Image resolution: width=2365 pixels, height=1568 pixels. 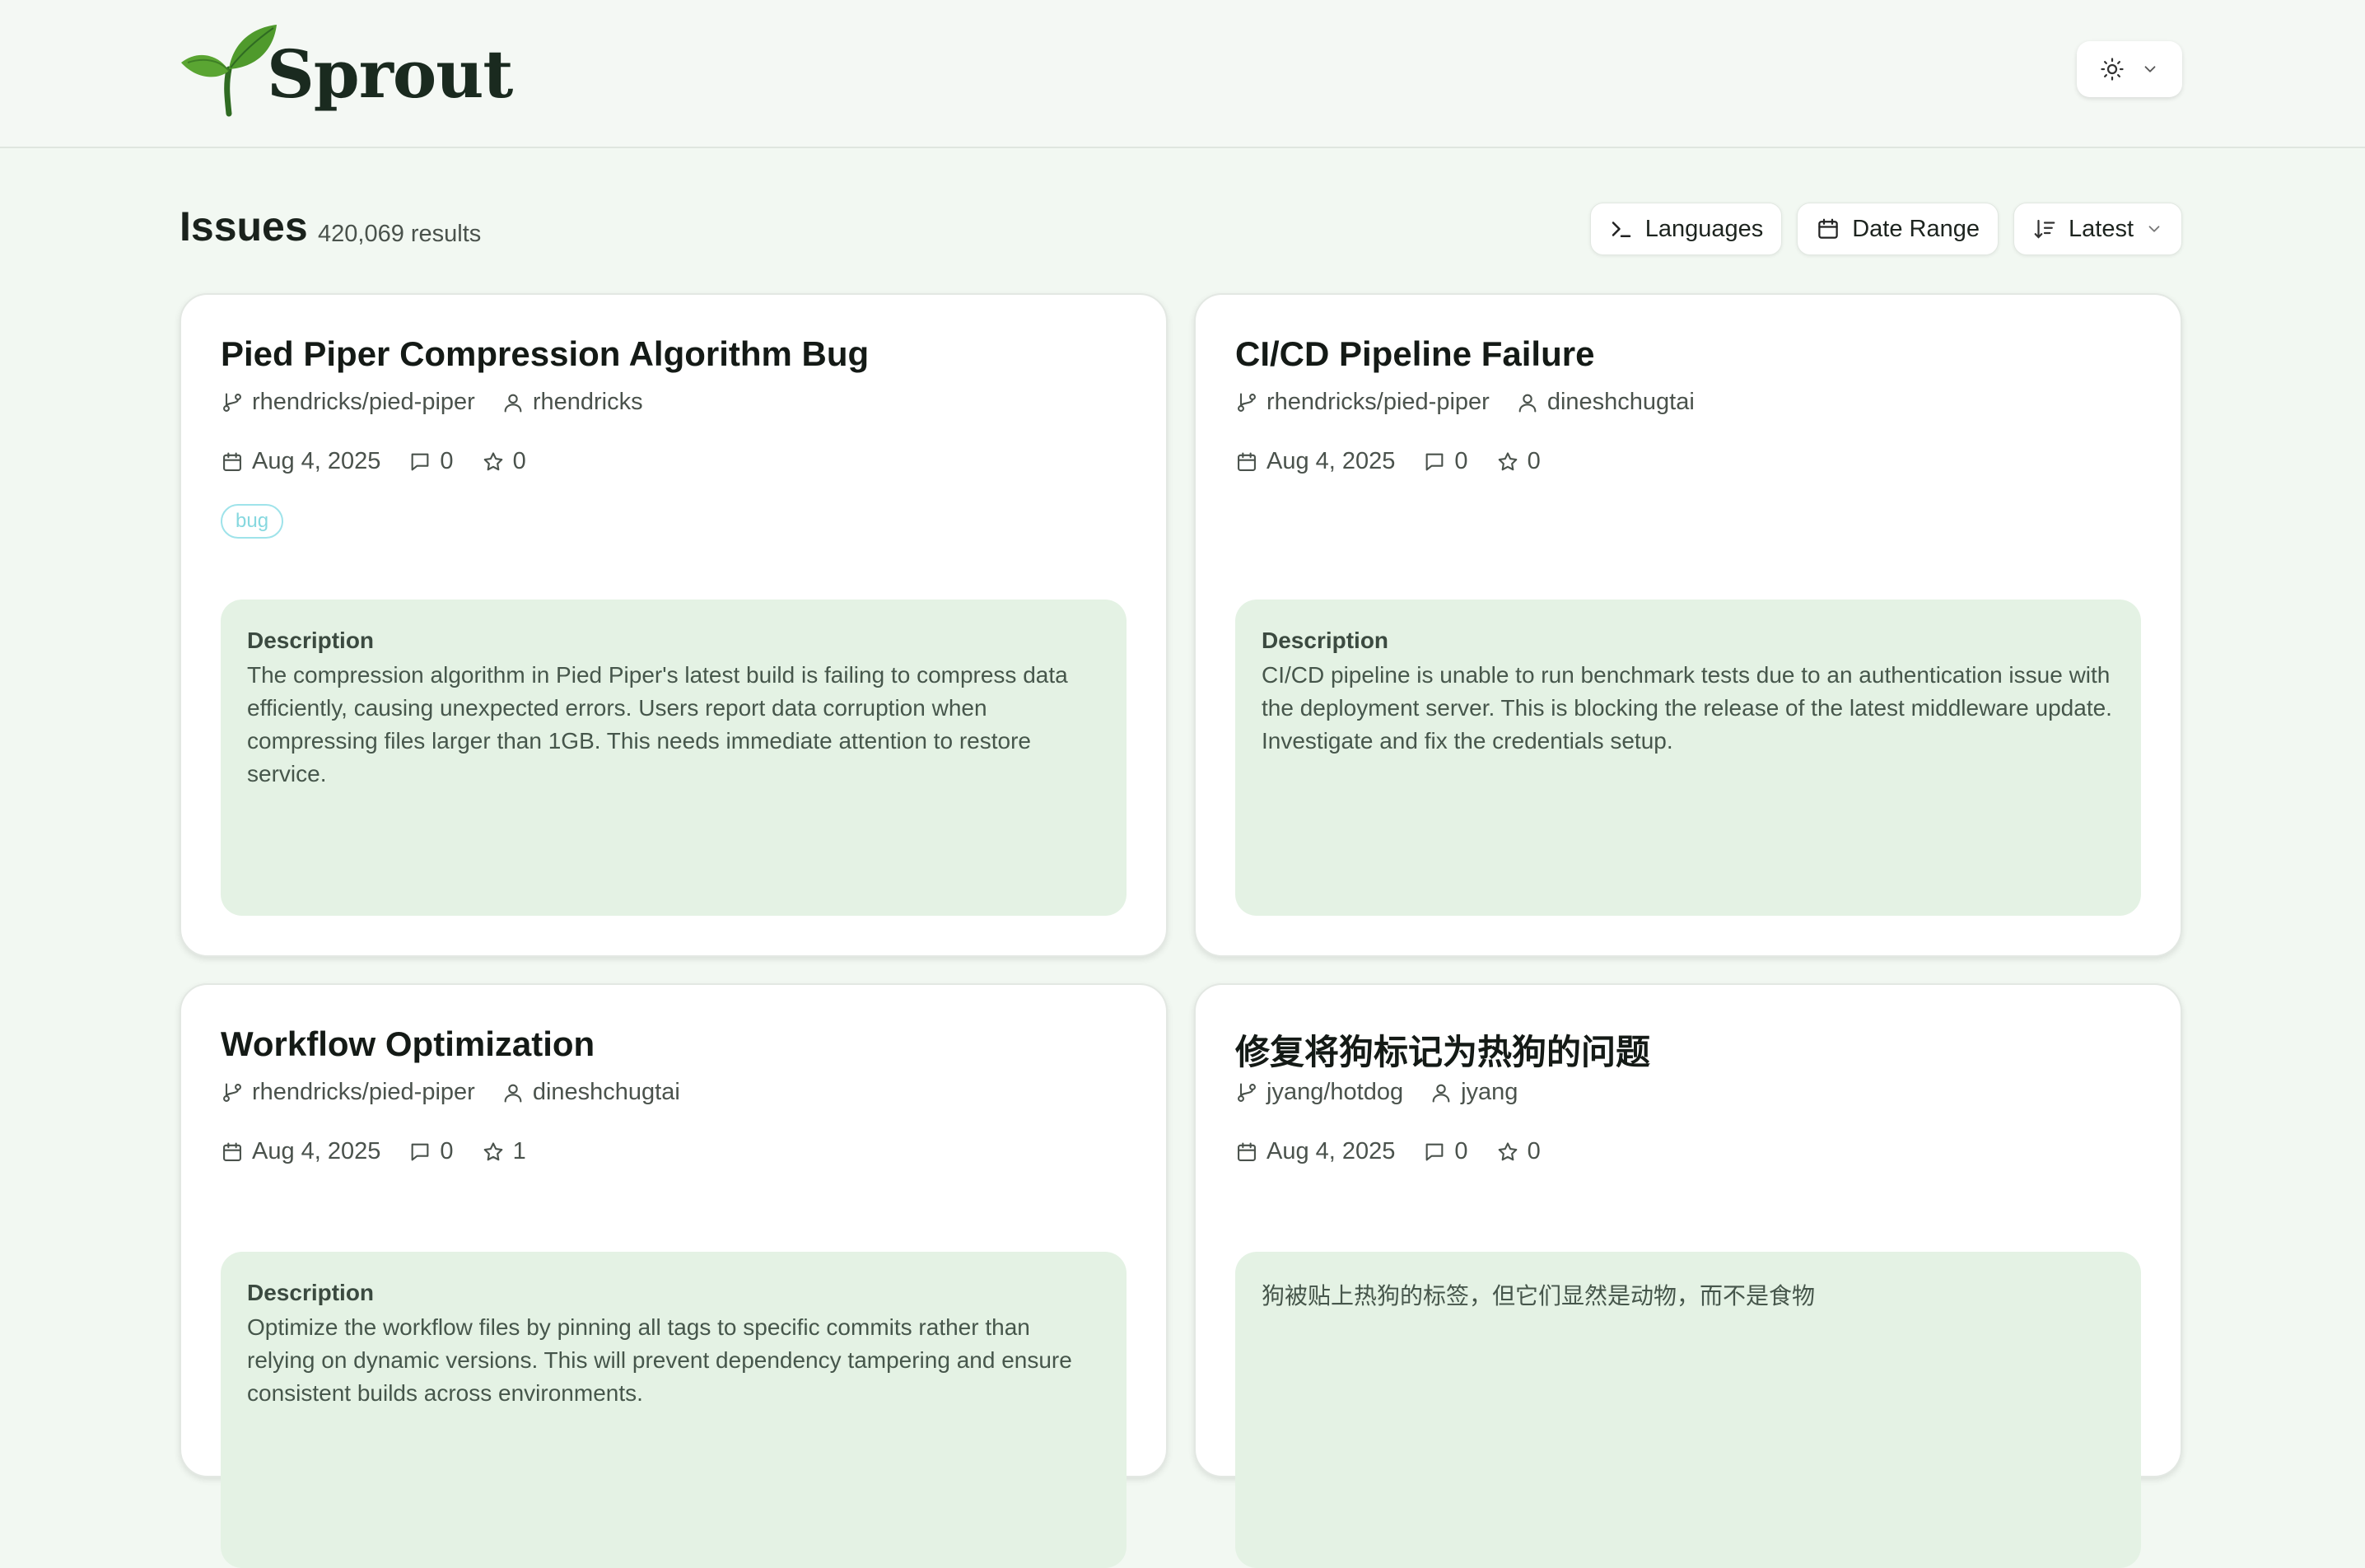 What do you see at coordinates (2044, 229) in the screenshot?
I see `sort-icon` at bounding box center [2044, 229].